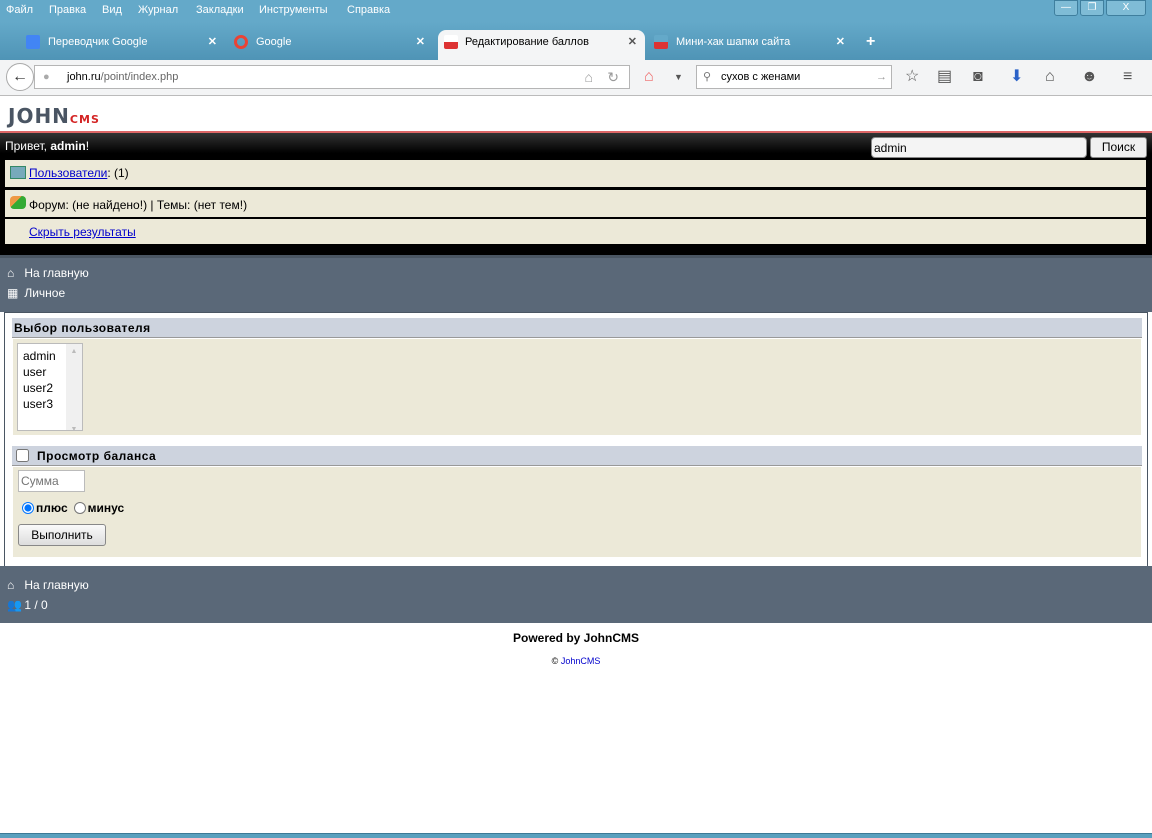 The height and width of the screenshot is (838, 1152). I want to click on pocket-icon: ◙, so click(978, 77).